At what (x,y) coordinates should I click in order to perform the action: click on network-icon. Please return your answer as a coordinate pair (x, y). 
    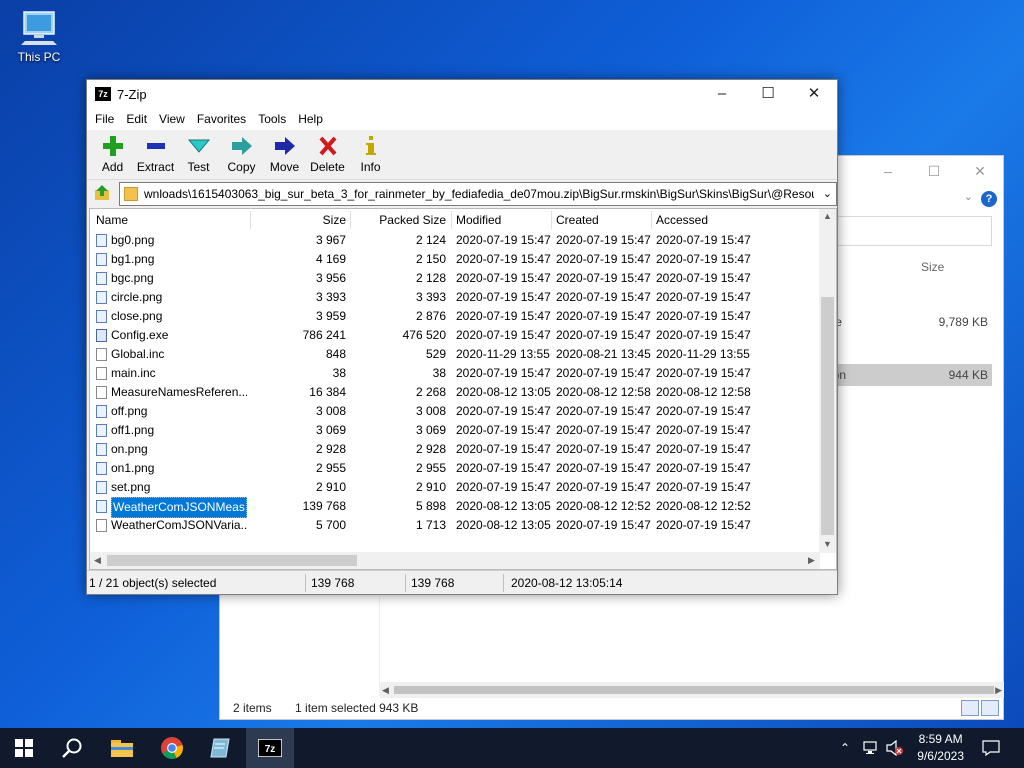
    Looking at the image, I should click on (871, 748).